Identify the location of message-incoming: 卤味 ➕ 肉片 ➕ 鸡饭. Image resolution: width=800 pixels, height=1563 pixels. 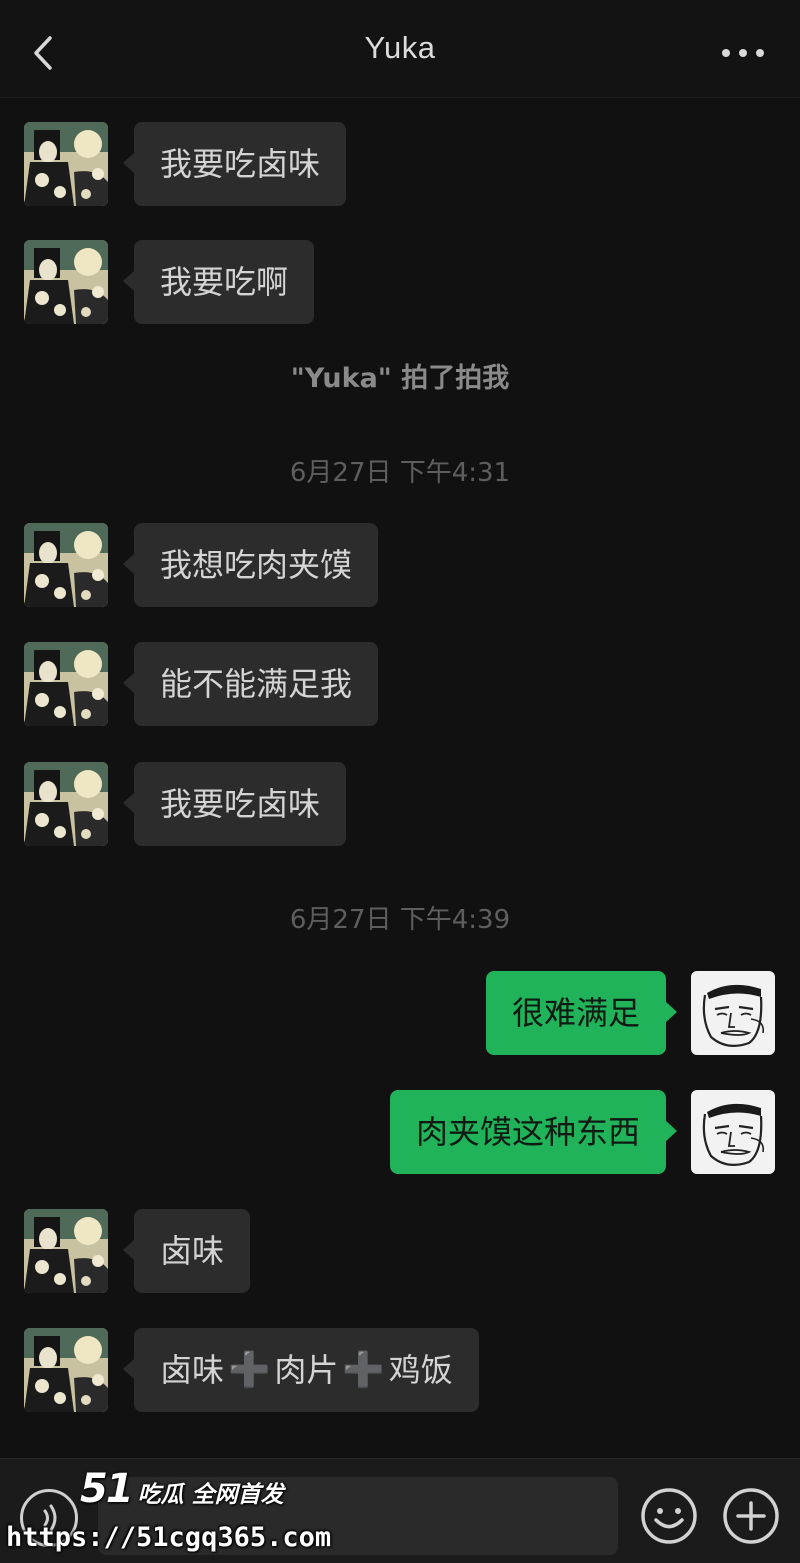
(400, 1370).